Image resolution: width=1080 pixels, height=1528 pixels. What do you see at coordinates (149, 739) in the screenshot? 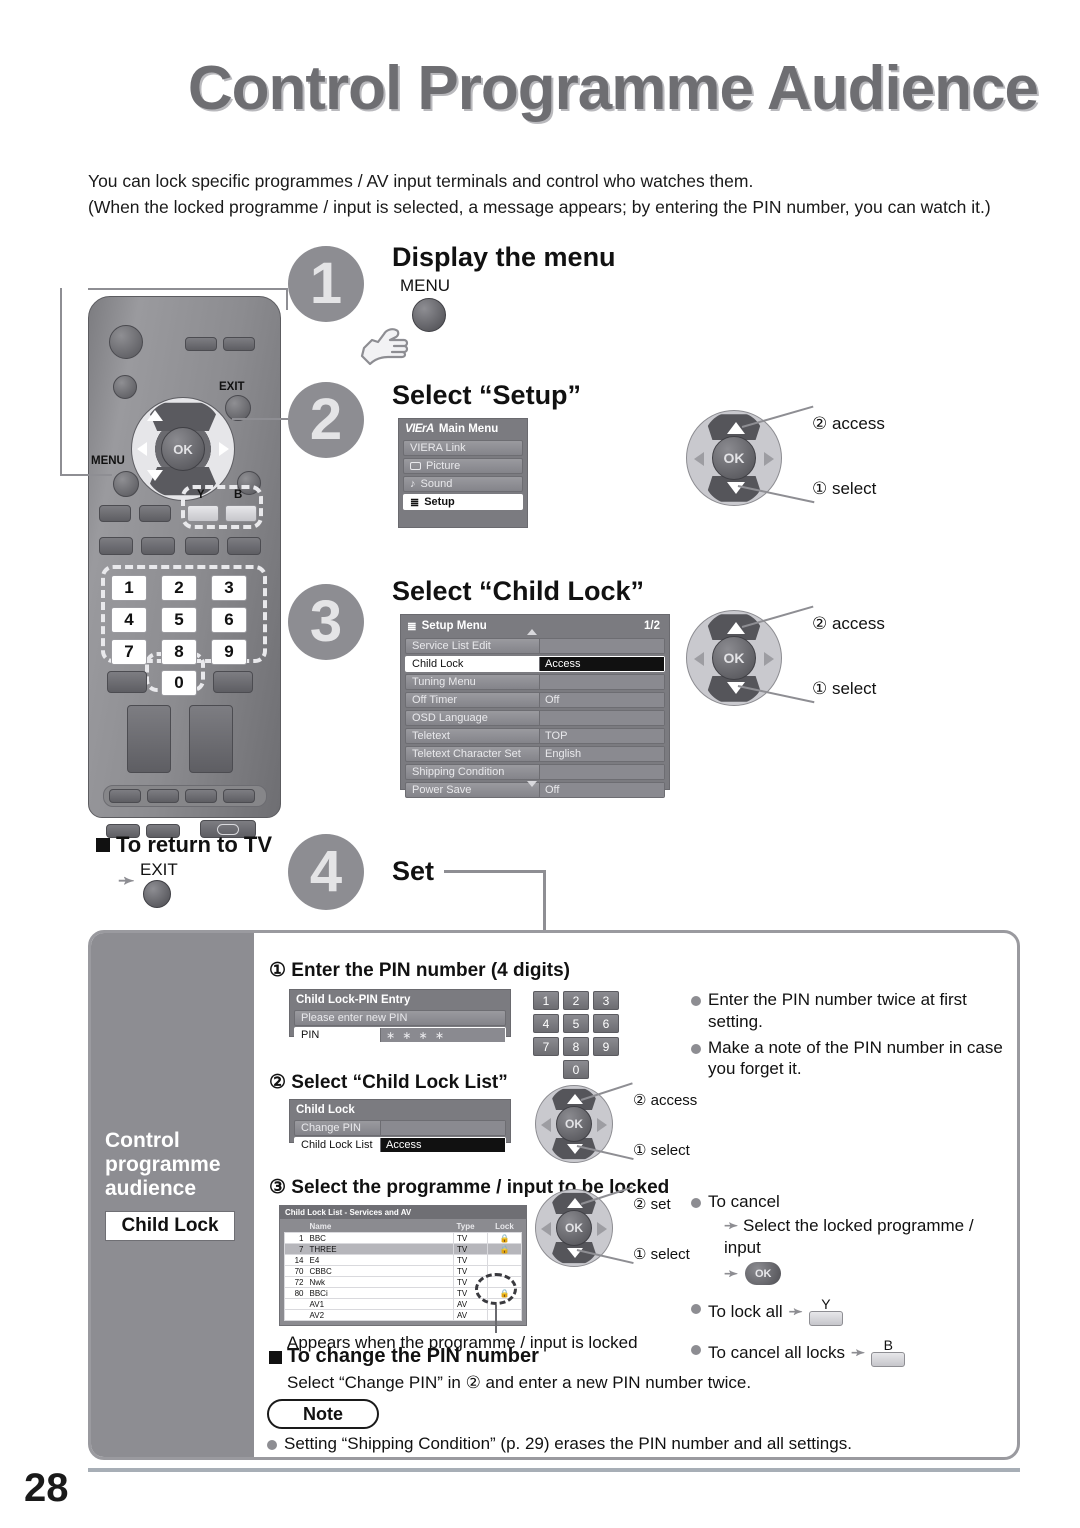
I see `channel-rocker-left` at bounding box center [149, 739].